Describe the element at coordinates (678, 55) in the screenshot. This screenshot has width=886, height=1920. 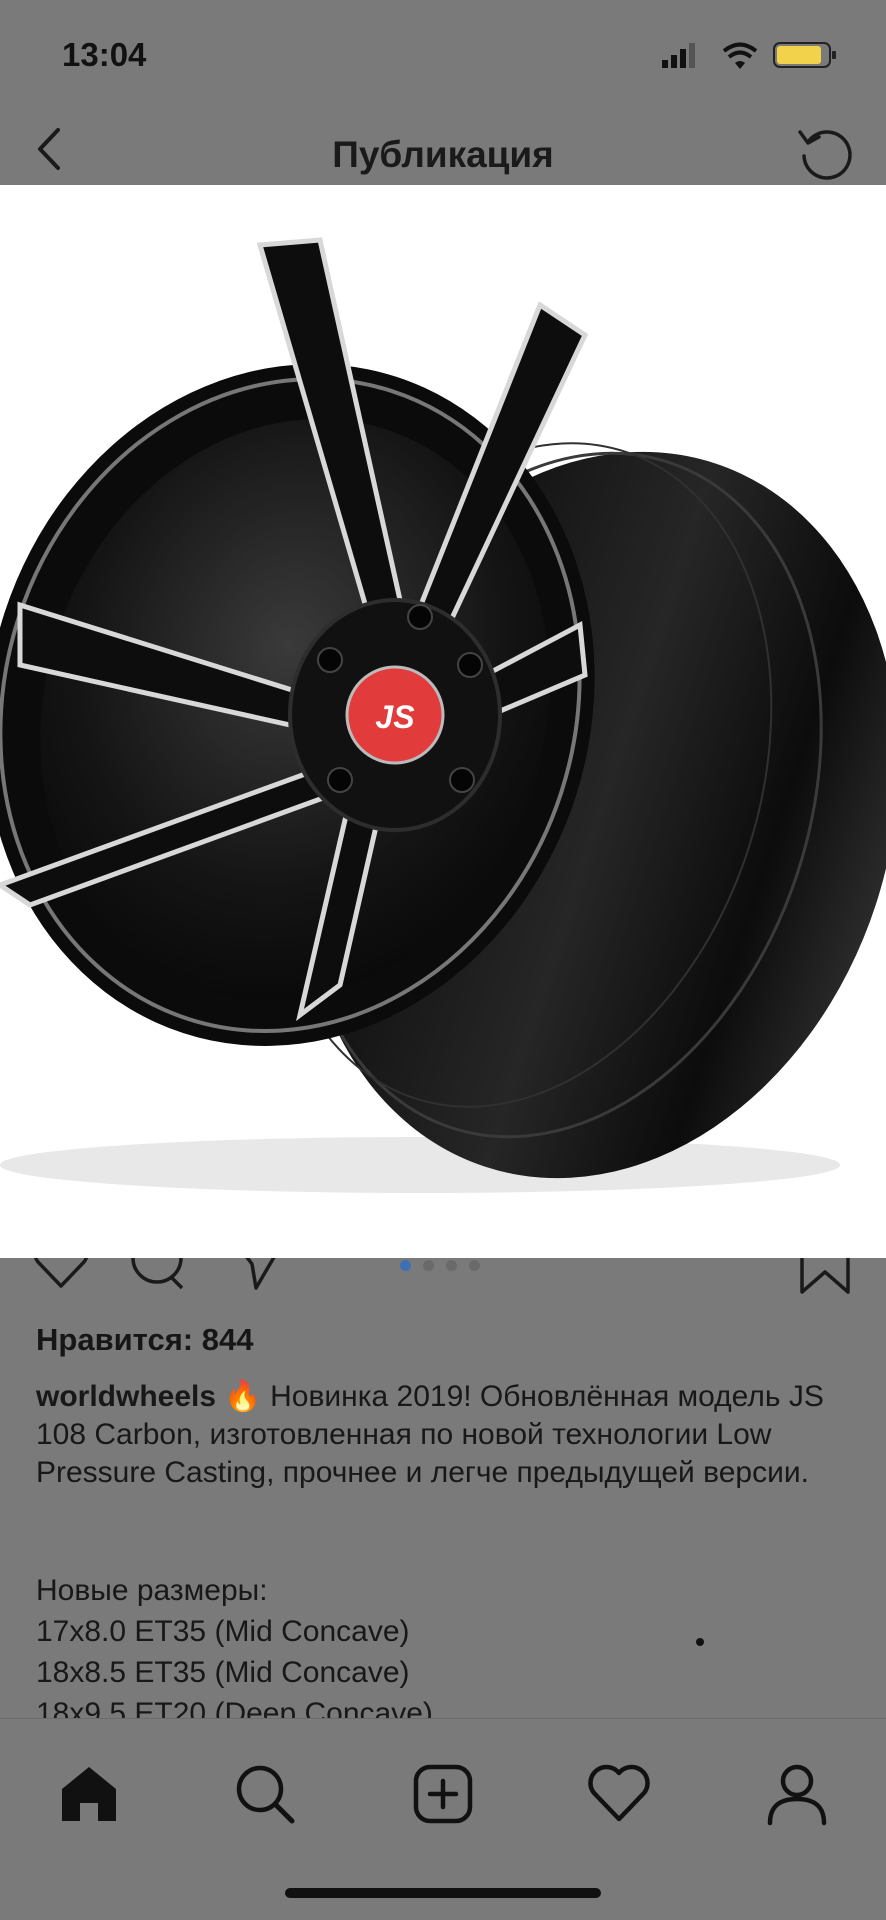
I see `cellular-signal-icon` at that location.